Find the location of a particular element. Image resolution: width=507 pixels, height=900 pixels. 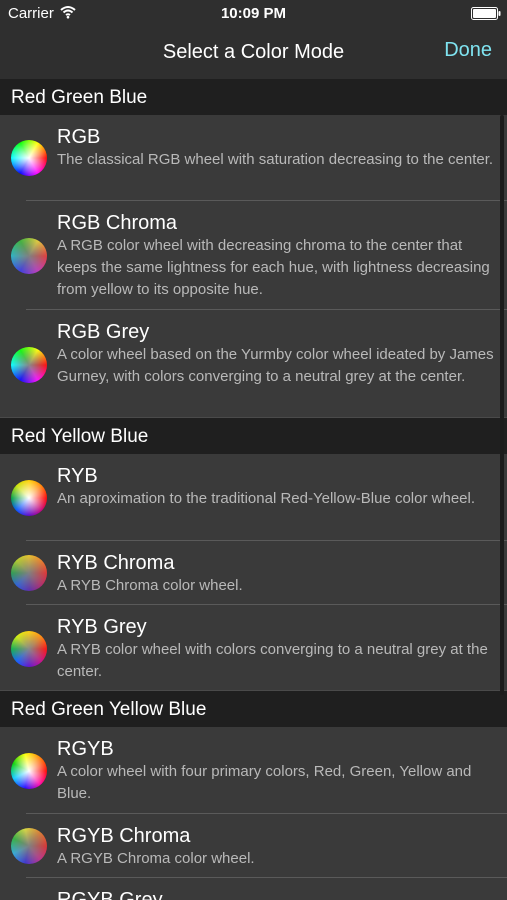

ryb-grey-wheel-icon is located at coordinates (29, 649).